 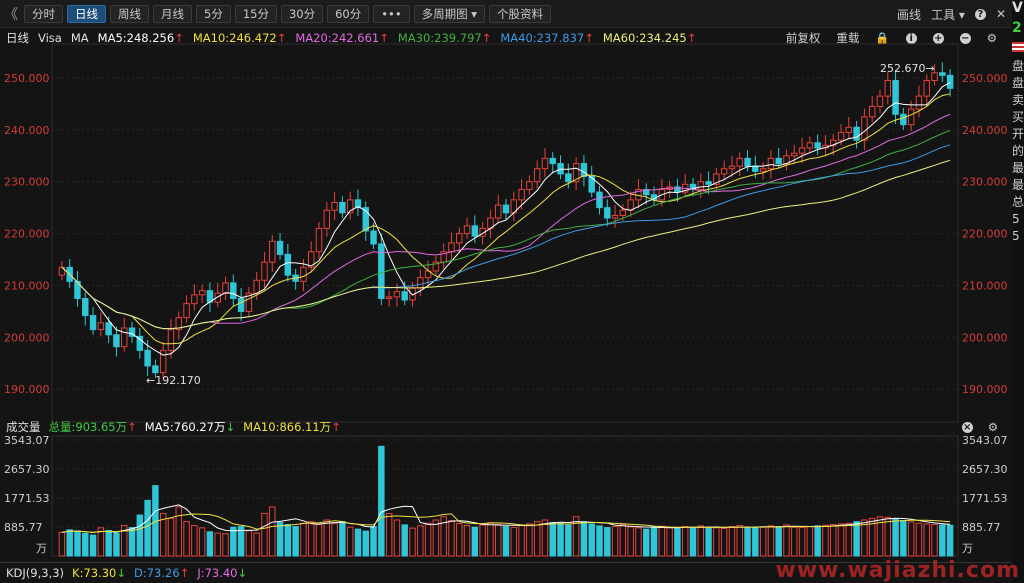 What do you see at coordinates (217, 573) in the screenshot?
I see `kdj-j: J:73.40` at bounding box center [217, 573].